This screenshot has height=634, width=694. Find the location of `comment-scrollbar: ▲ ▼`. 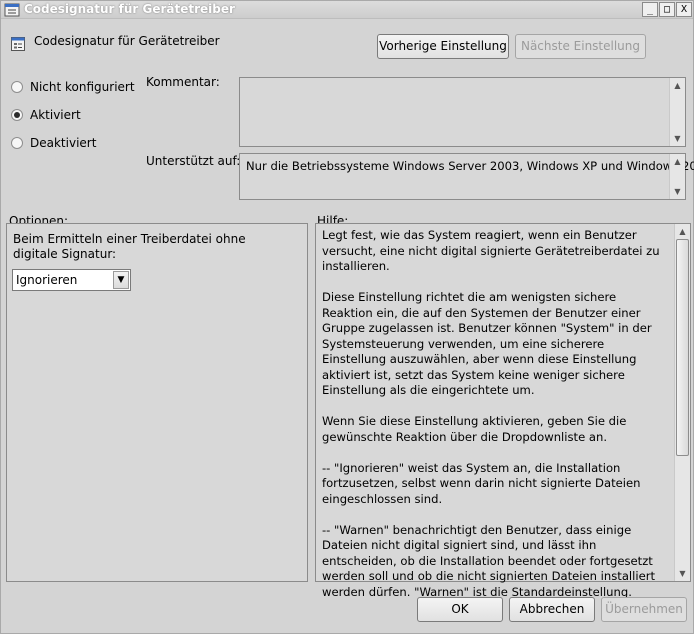

comment-scrollbar: ▲ ▼ is located at coordinates (677, 112).